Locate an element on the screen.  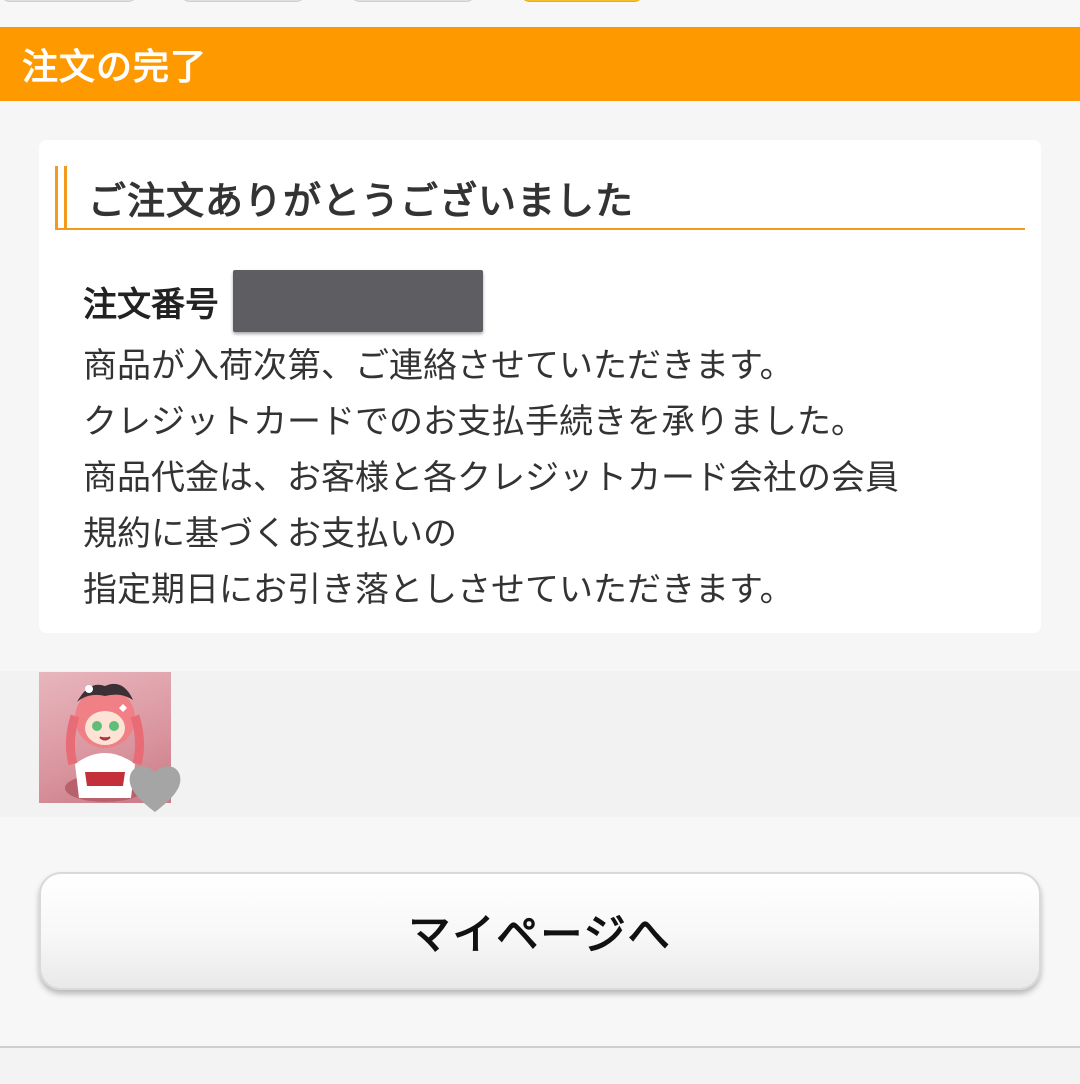
tab-stub-active is located at coordinates (582, 1).